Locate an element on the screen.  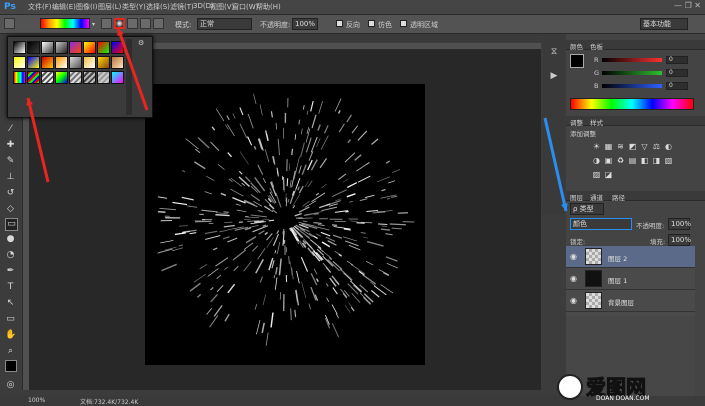
watermark: 爱图网 DOAN DOAN.COM is located at coordinates (628, 387).